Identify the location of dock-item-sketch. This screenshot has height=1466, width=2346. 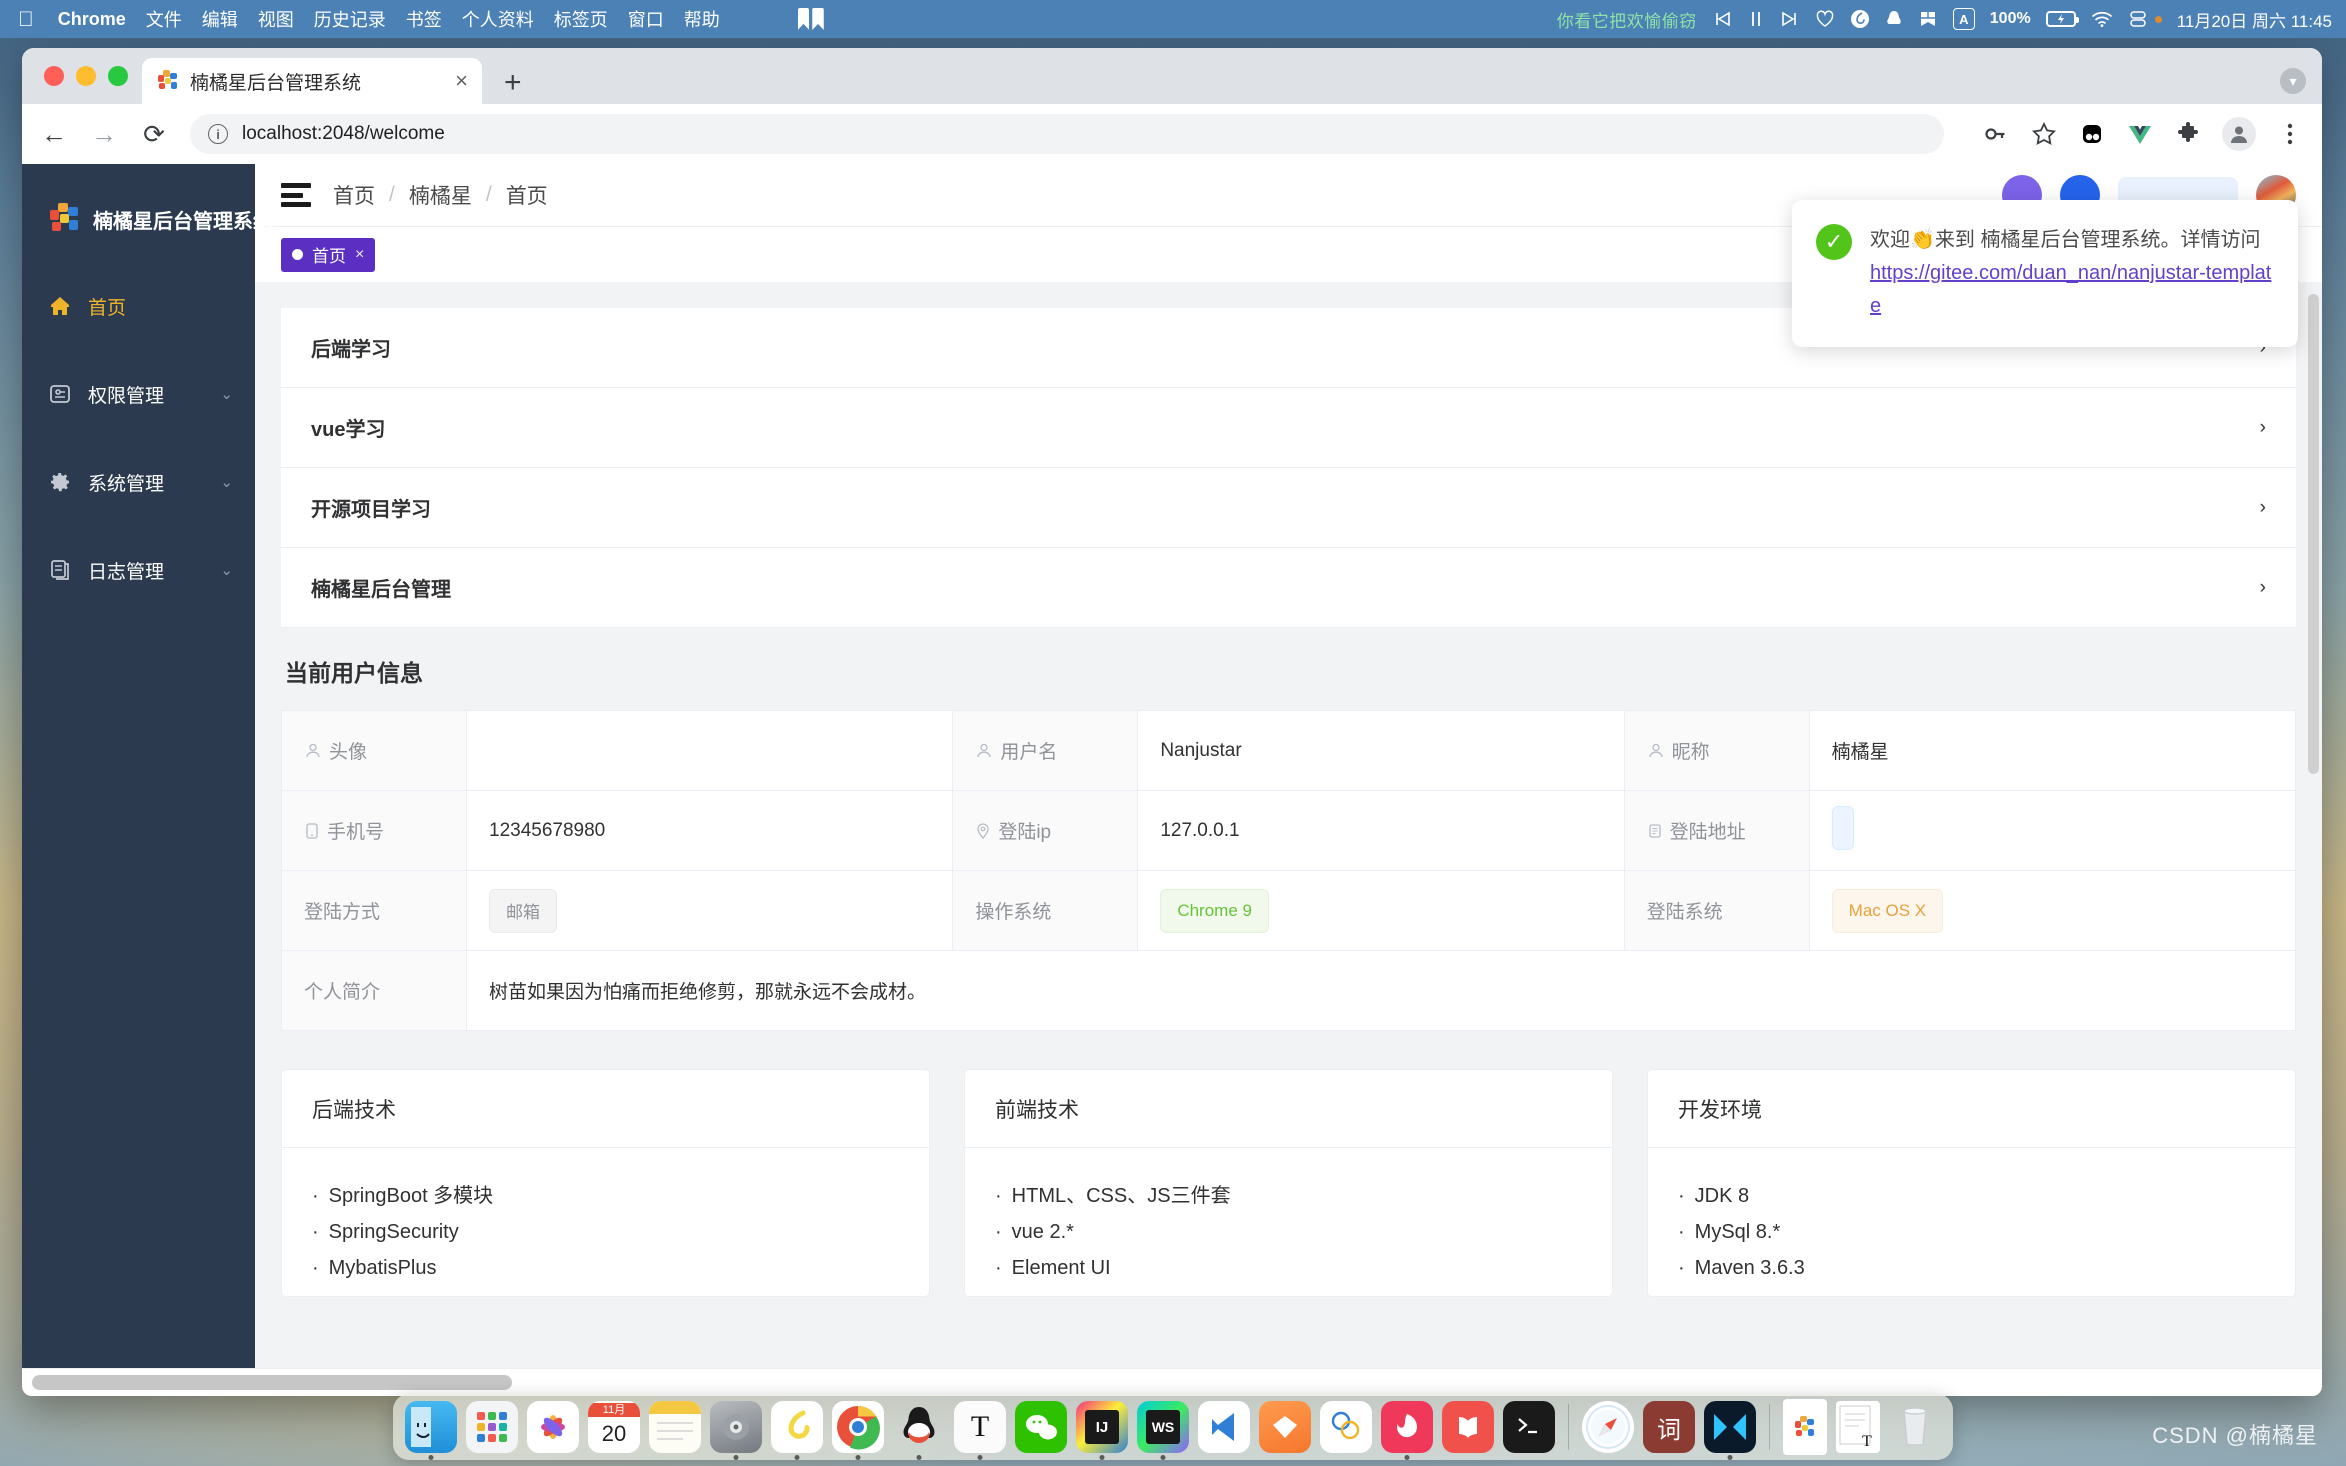
(1285, 1427).